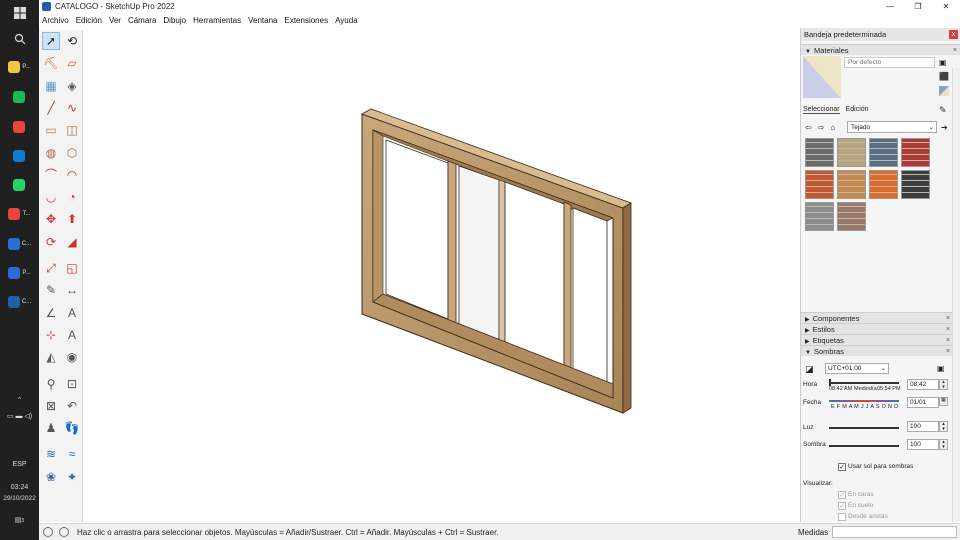 Image resolution: width=960 pixels, height=540 pixels. What do you see at coordinates (51, 454) in the screenshot?
I see `sandbox-from-contours-tool-icon: ≋` at bounding box center [51, 454].